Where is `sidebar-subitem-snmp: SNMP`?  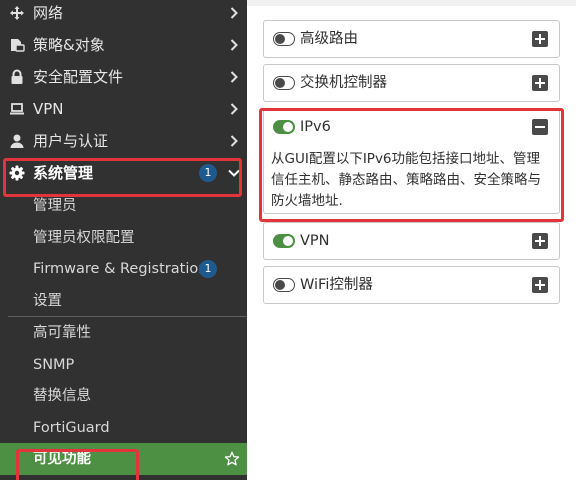 sidebar-subitem-snmp: SNMP is located at coordinates (123, 365).